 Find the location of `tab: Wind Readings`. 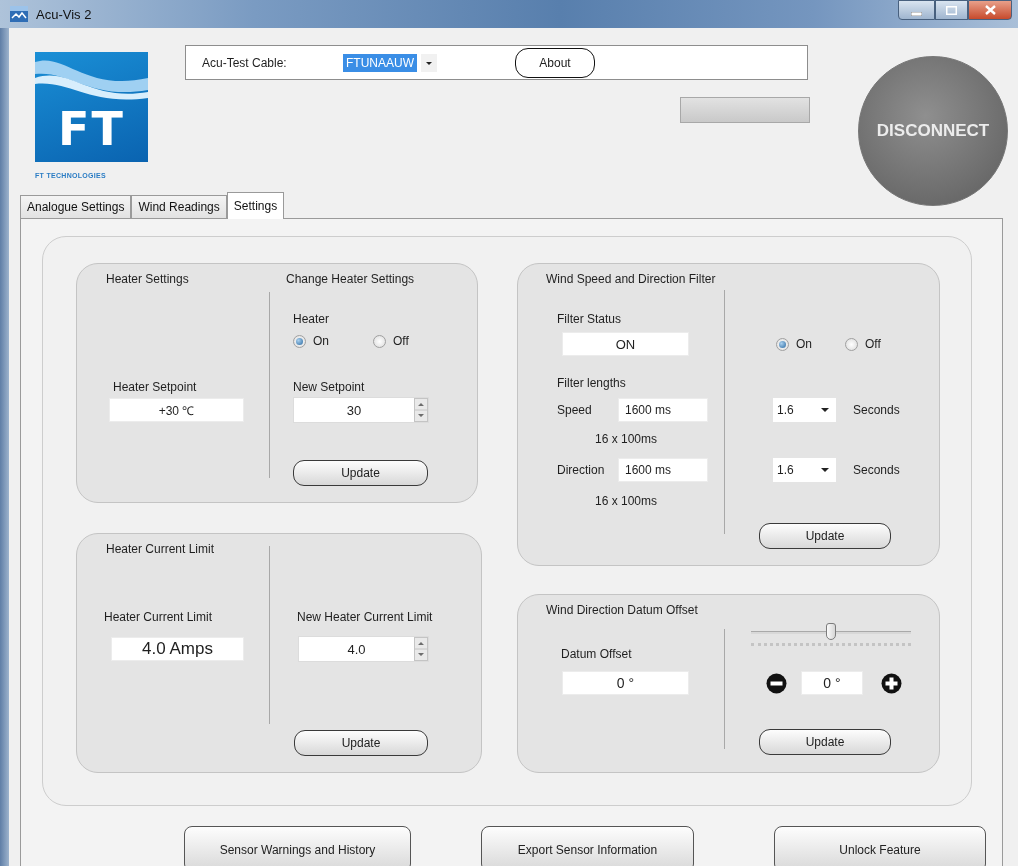

tab: Wind Readings is located at coordinates (179, 206).